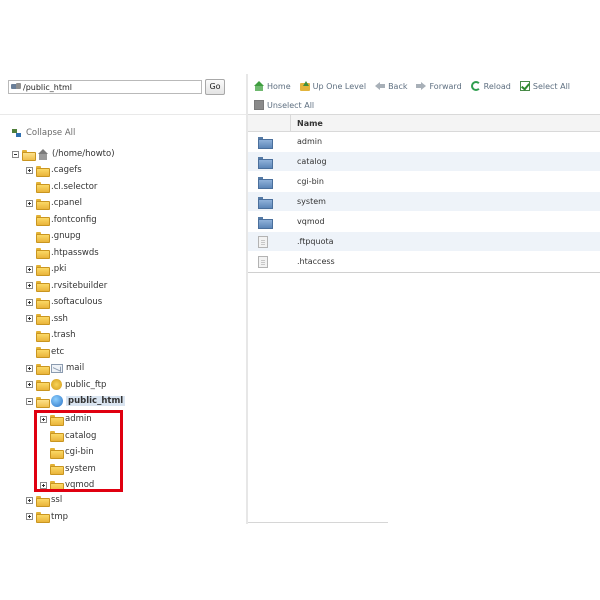 This screenshot has height=600, width=600. What do you see at coordinates (75, 252) in the screenshot?
I see `tree-item-label: .htpasswds` at bounding box center [75, 252].